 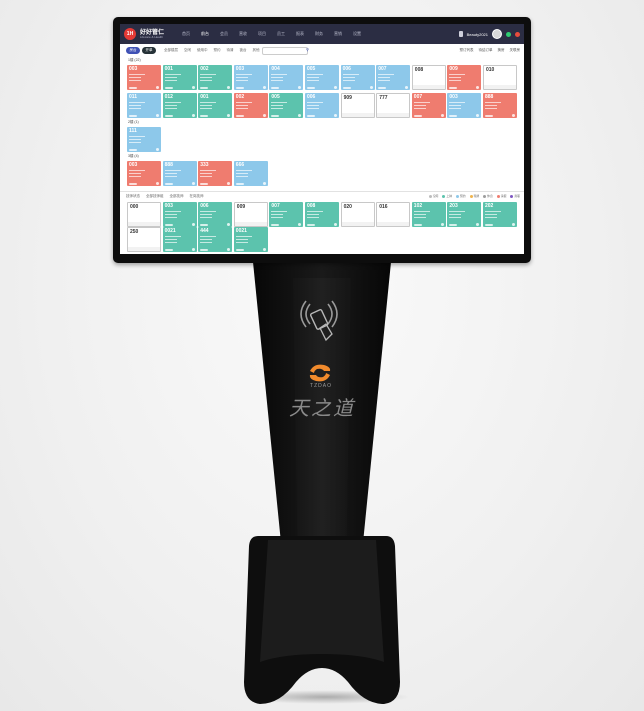 I want to click on avatar, so click(x=497, y=34).